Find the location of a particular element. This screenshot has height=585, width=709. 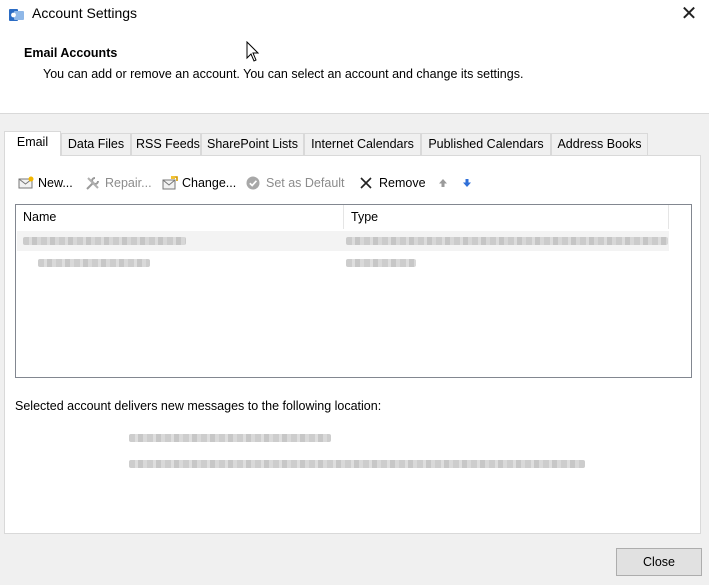

close-button: Close is located at coordinates (659, 562).